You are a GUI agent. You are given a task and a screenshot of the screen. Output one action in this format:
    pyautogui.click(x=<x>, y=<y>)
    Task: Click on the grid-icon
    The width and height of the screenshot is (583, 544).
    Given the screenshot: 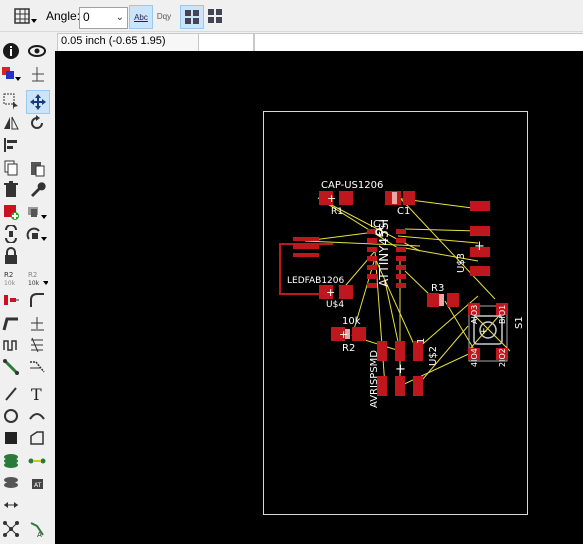 What is the action you would take?
    pyautogui.click(x=25, y=16)
    